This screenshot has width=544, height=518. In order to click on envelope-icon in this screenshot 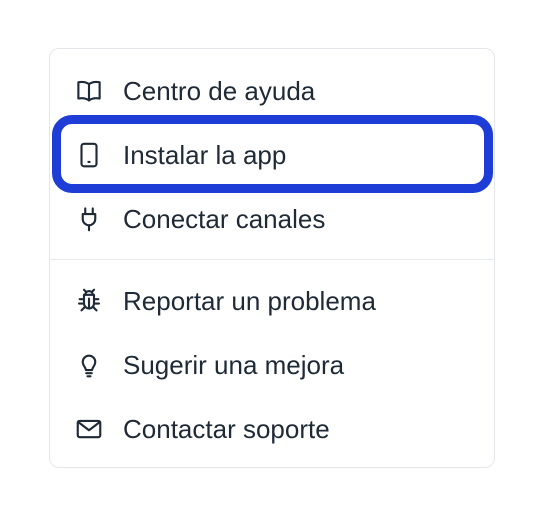, I will do `click(89, 429)`.